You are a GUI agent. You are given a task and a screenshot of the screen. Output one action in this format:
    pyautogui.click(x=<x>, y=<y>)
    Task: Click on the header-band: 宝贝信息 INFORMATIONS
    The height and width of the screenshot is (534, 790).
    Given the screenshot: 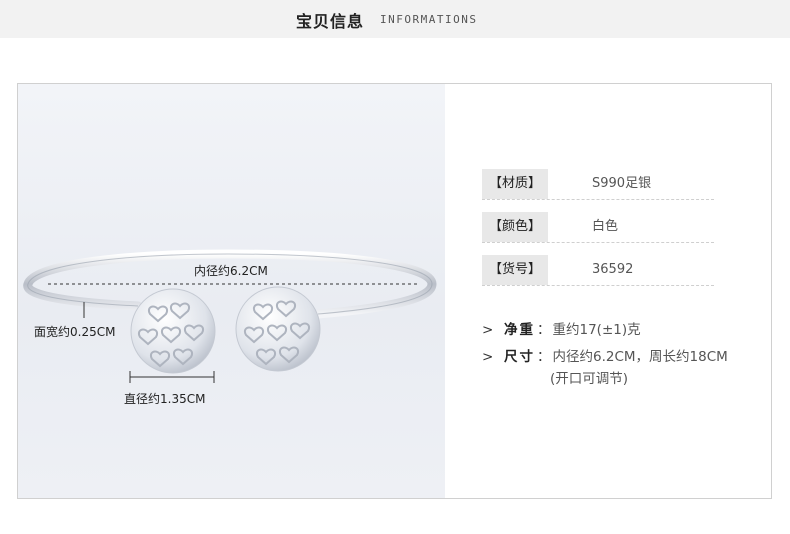 What is the action you would take?
    pyautogui.click(x=395, y=19)
    